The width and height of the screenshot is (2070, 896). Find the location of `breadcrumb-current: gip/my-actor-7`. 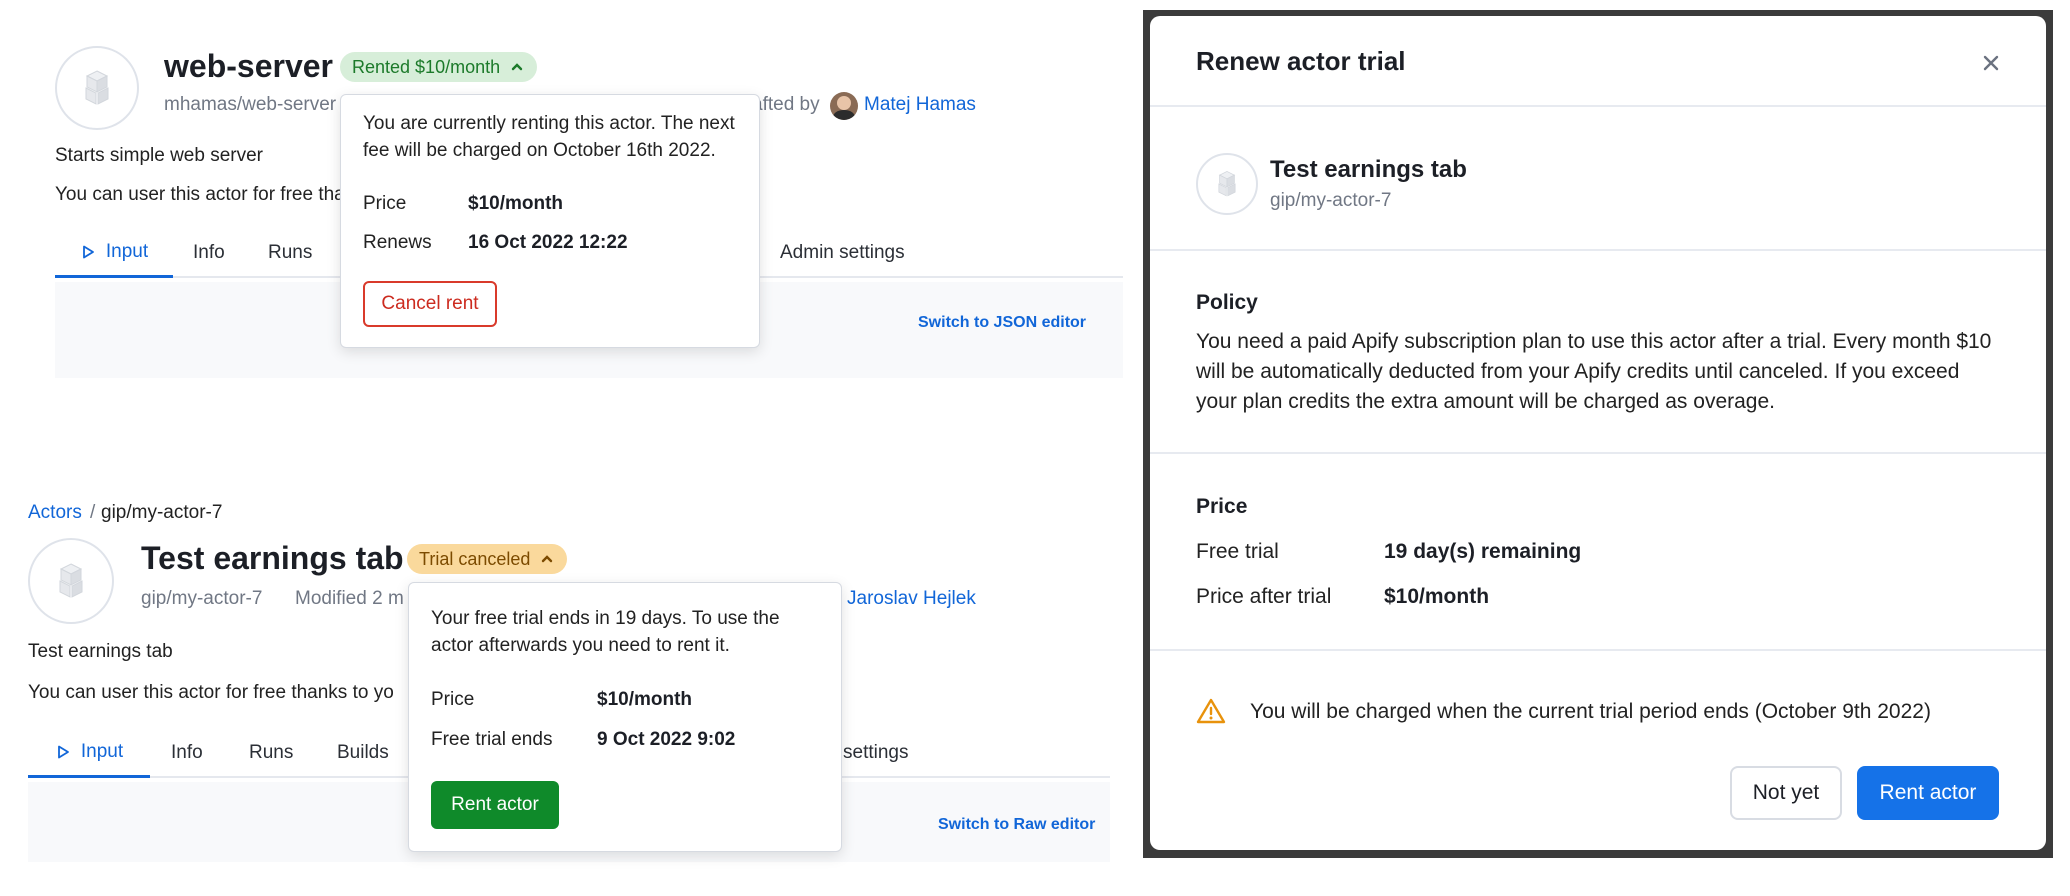

breadcrumb-current: gip/my-actor-7 is located at coordinates (162, 512).